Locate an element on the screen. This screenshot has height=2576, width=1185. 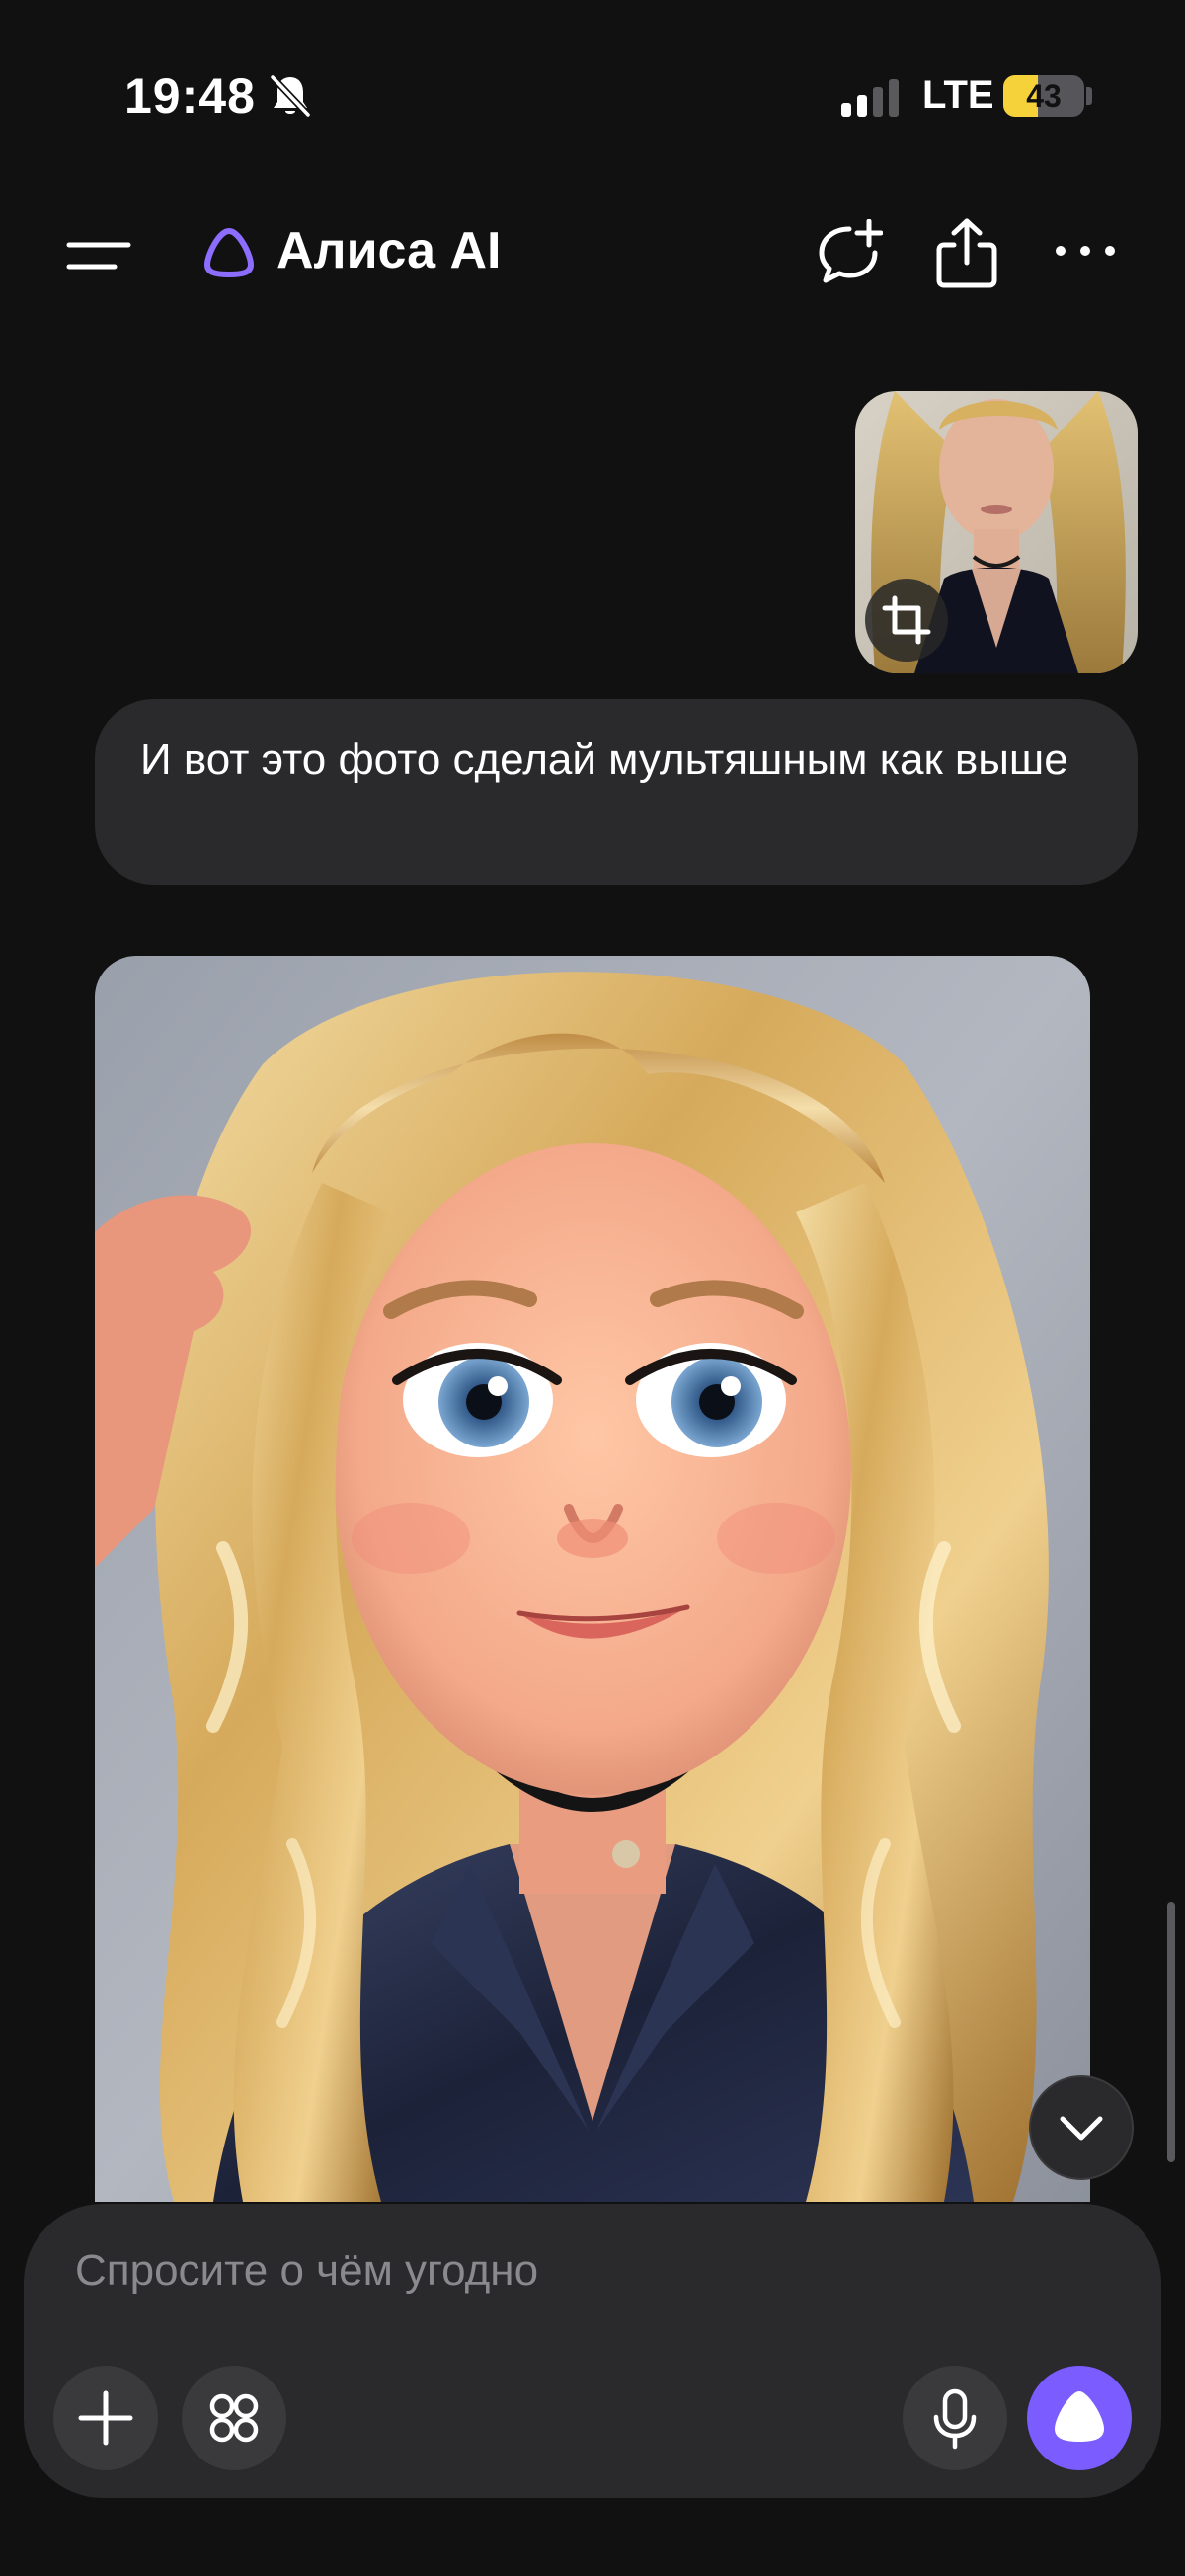
apps-button is located at coordinates (234, 2418).